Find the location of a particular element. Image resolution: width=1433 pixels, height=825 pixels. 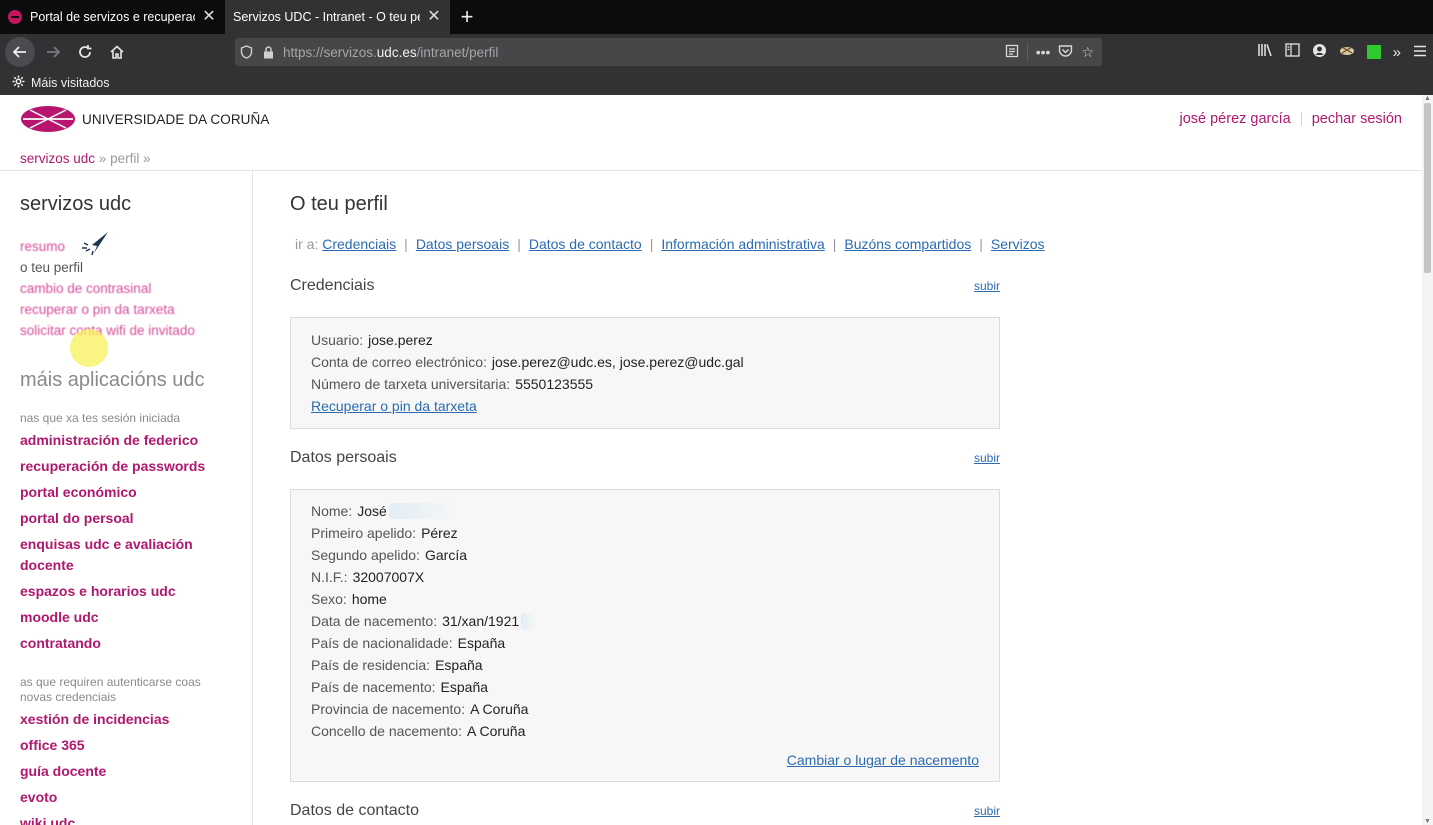

change-birthplace-link: Cambiar o lugar de nacemento is located at coordinates (645, 760).